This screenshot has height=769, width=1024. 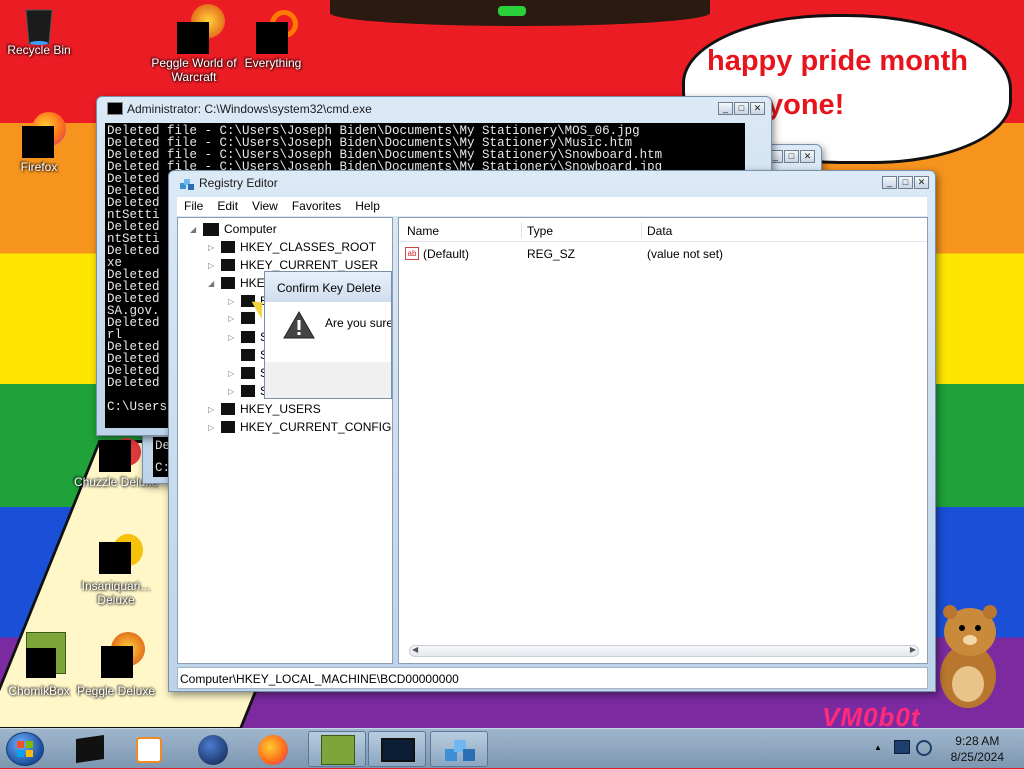 I want to click on start-button, so click(x=25, y=749).